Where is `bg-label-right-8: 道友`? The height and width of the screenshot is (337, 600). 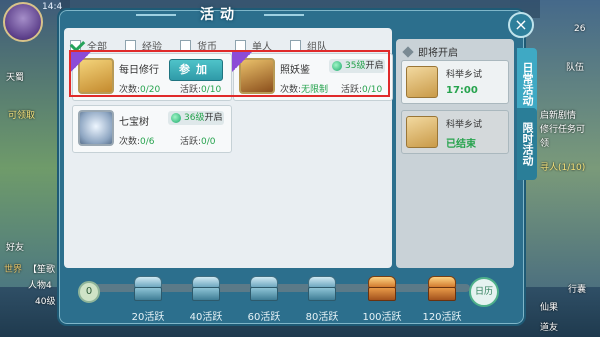
bg-label-right-8: 道友 is located at coordinates (549, 328).